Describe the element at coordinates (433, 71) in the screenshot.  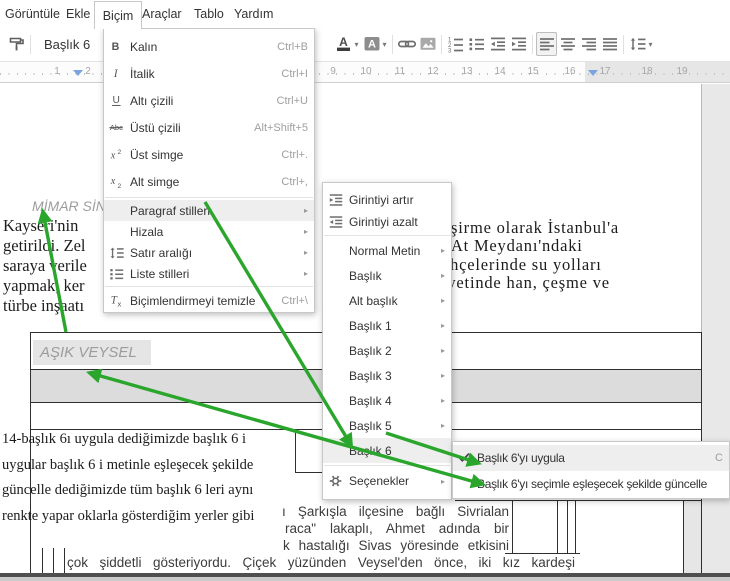
I see `ruler-mark-12: 12` at that location.